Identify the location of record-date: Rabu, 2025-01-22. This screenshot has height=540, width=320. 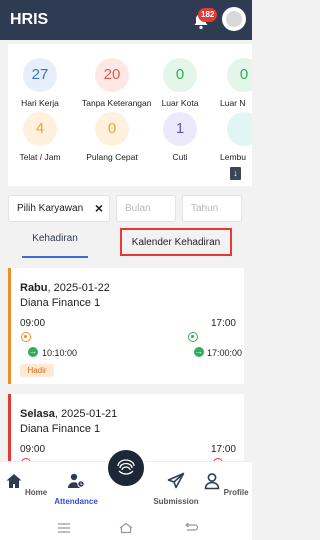
(65, 288).